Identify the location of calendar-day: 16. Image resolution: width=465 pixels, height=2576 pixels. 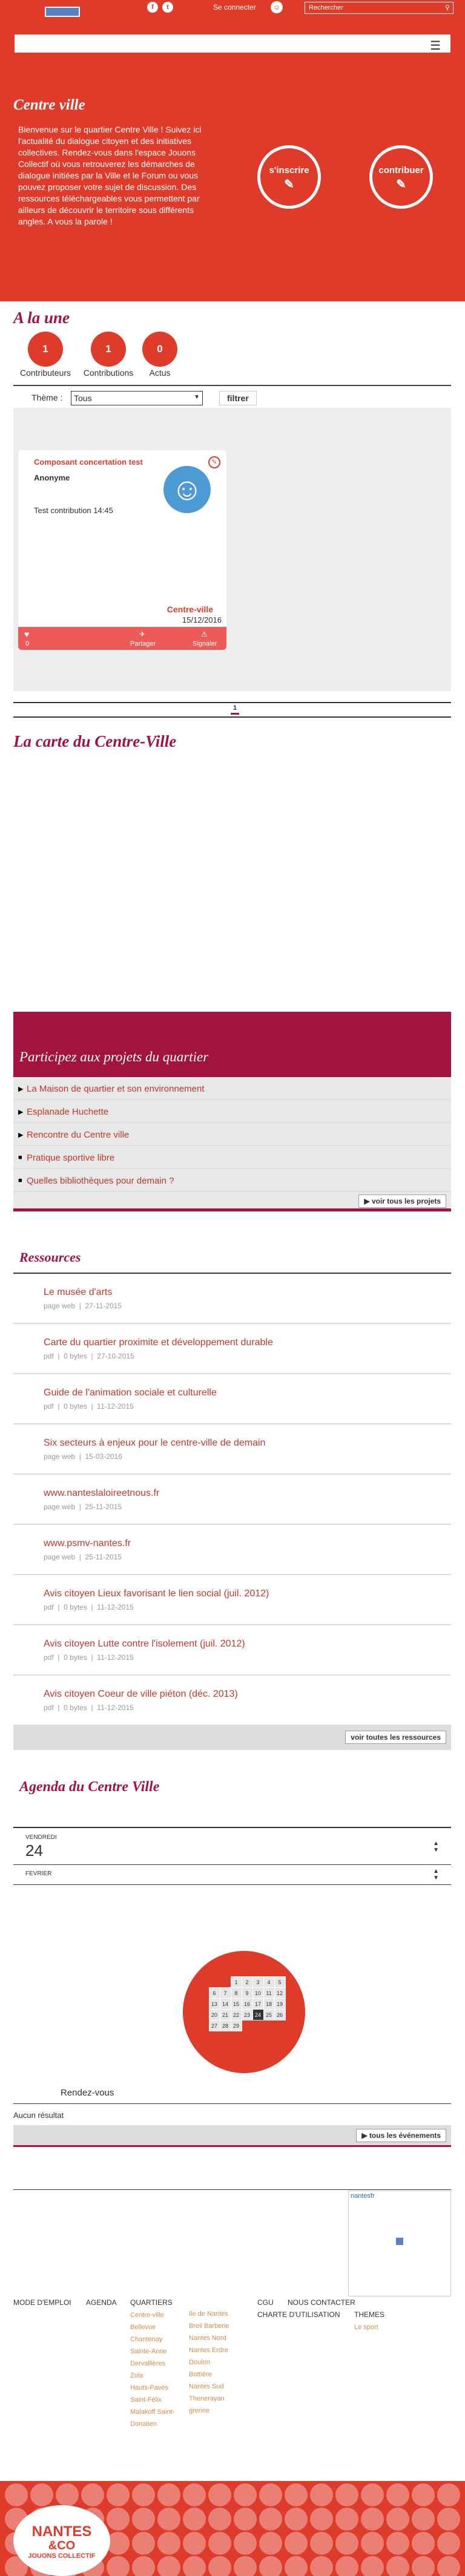
(247, 2004).